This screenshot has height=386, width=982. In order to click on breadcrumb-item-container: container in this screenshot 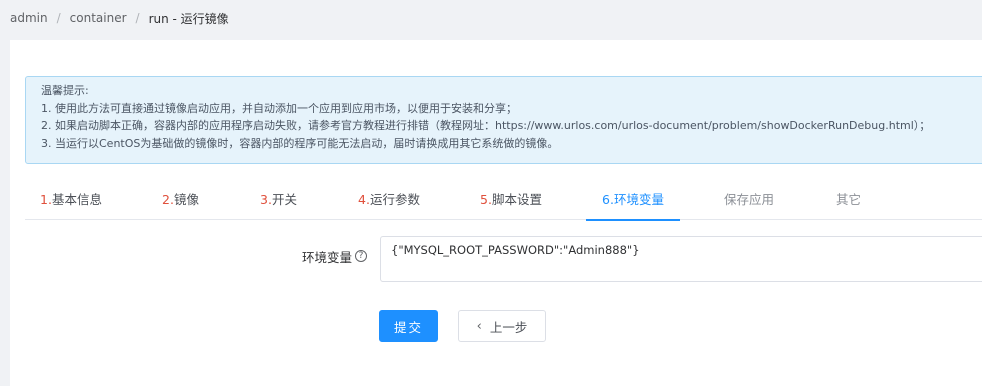, I will do `click(98, 18)`.